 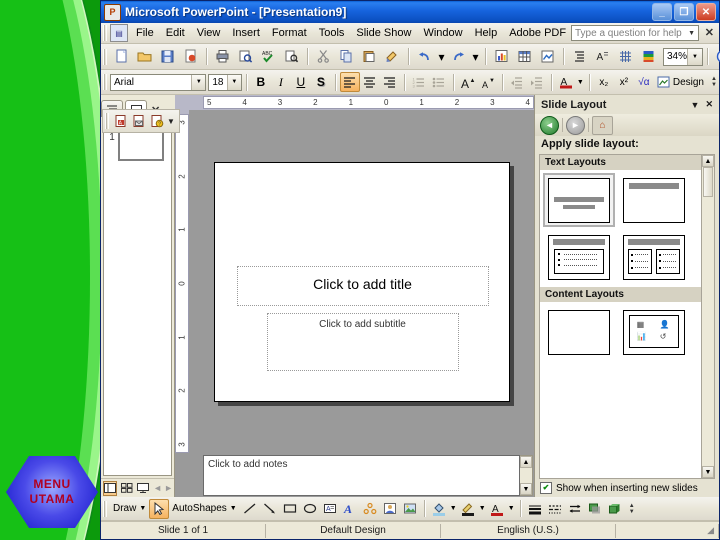 I want to click on layout-blank, so click(x=579, y=332).